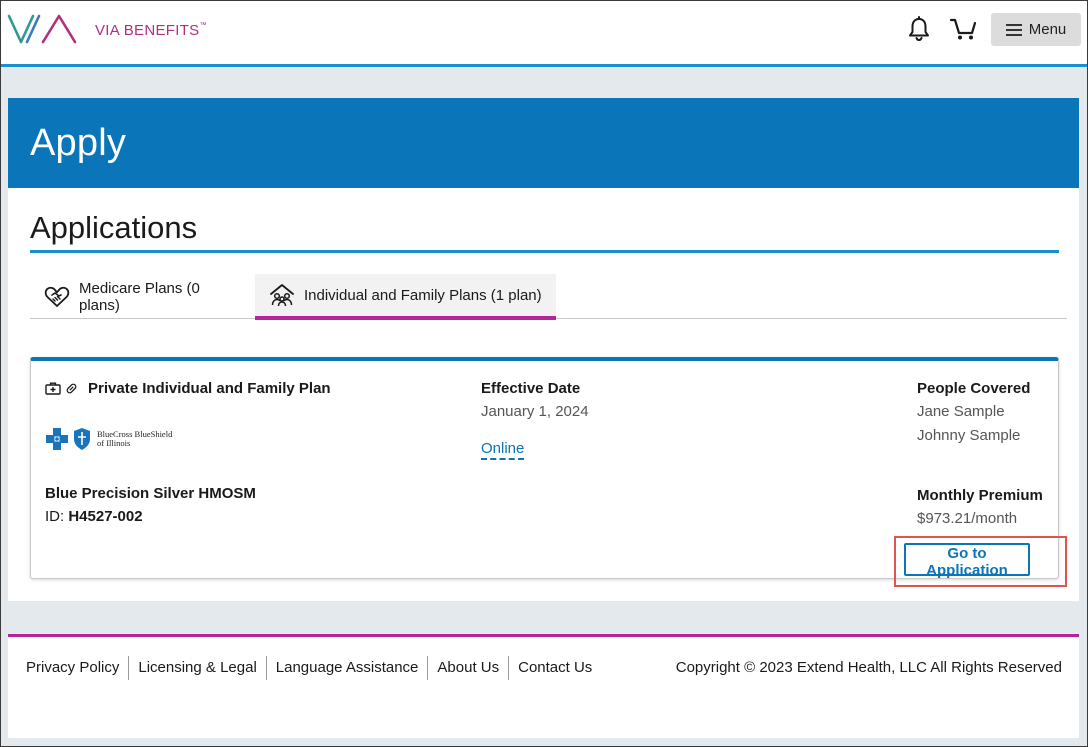 The height and width of the screenshot is (747, 1088). I want to click on tab-medicare-plans: Medicare Plans (0 plans), so click(142, 296).